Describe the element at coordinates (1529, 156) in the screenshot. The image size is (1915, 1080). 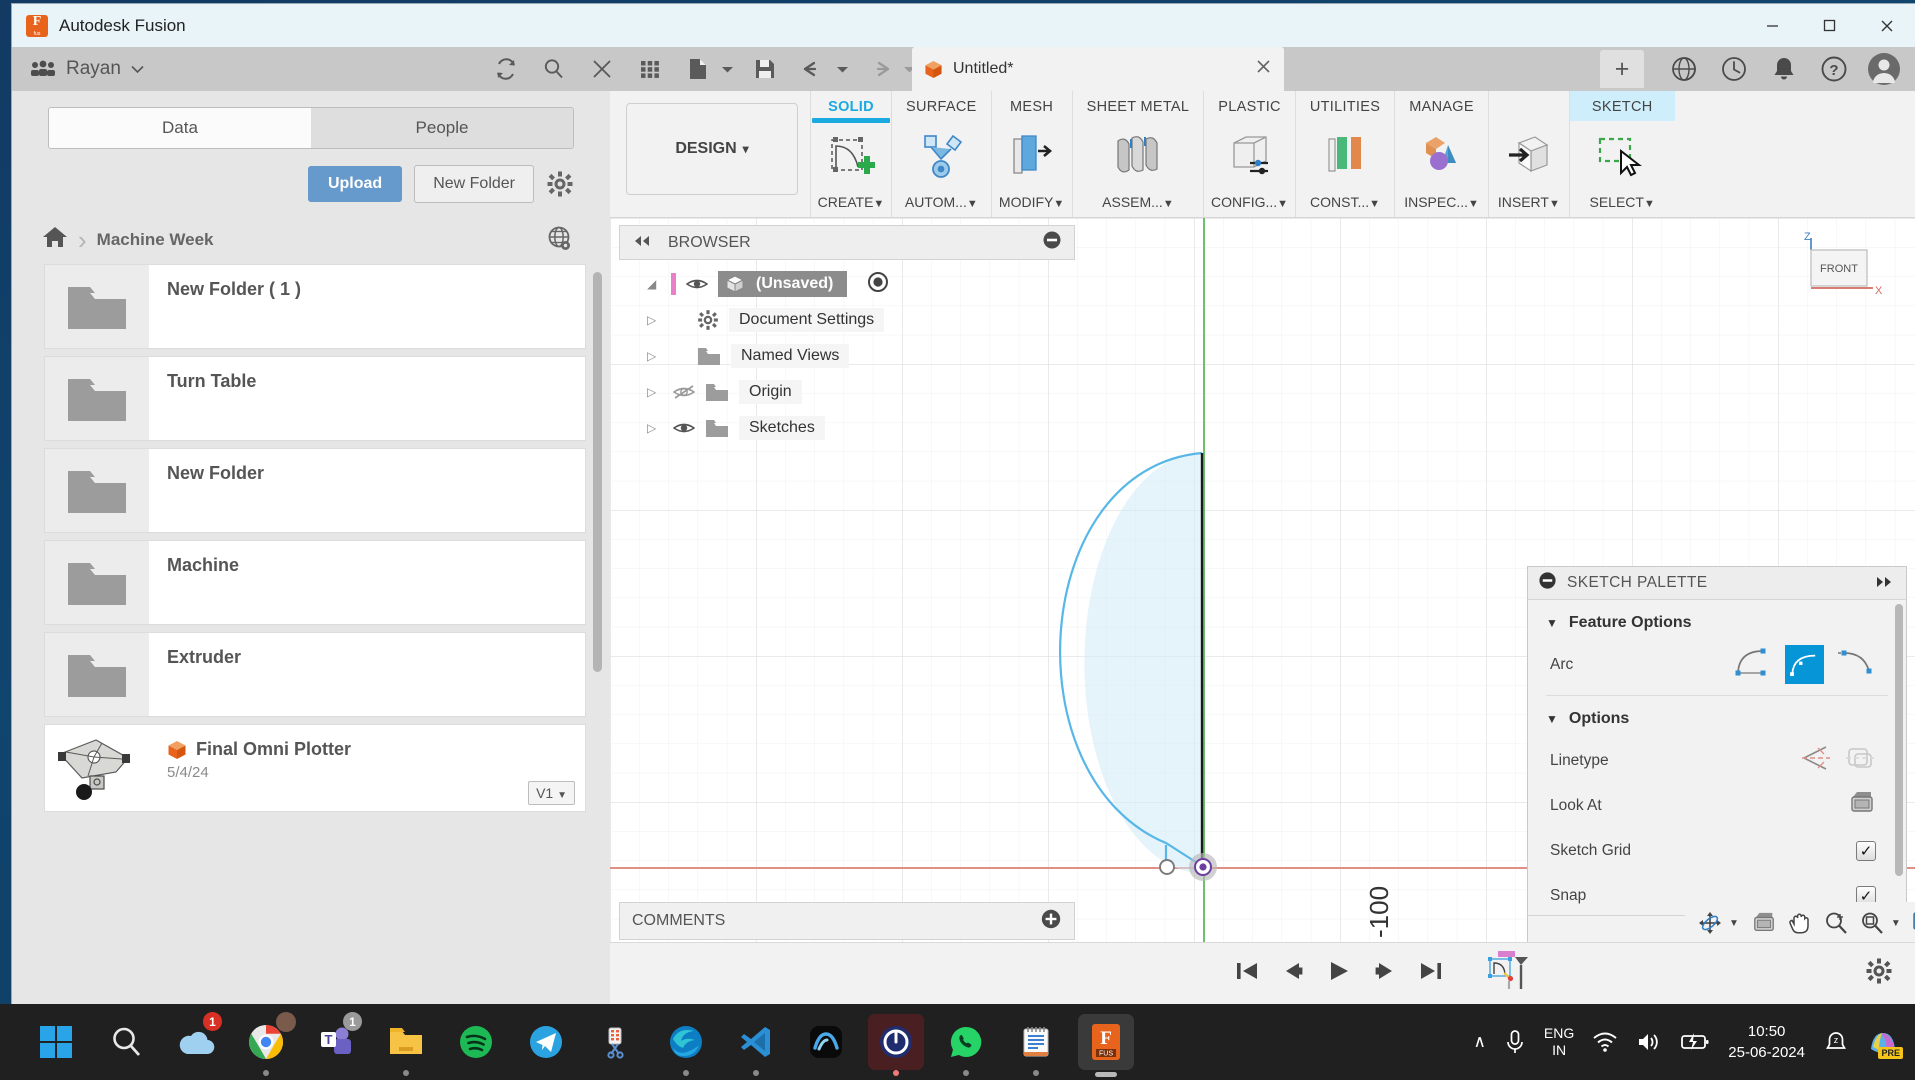
I see `insert-icon` at that location.